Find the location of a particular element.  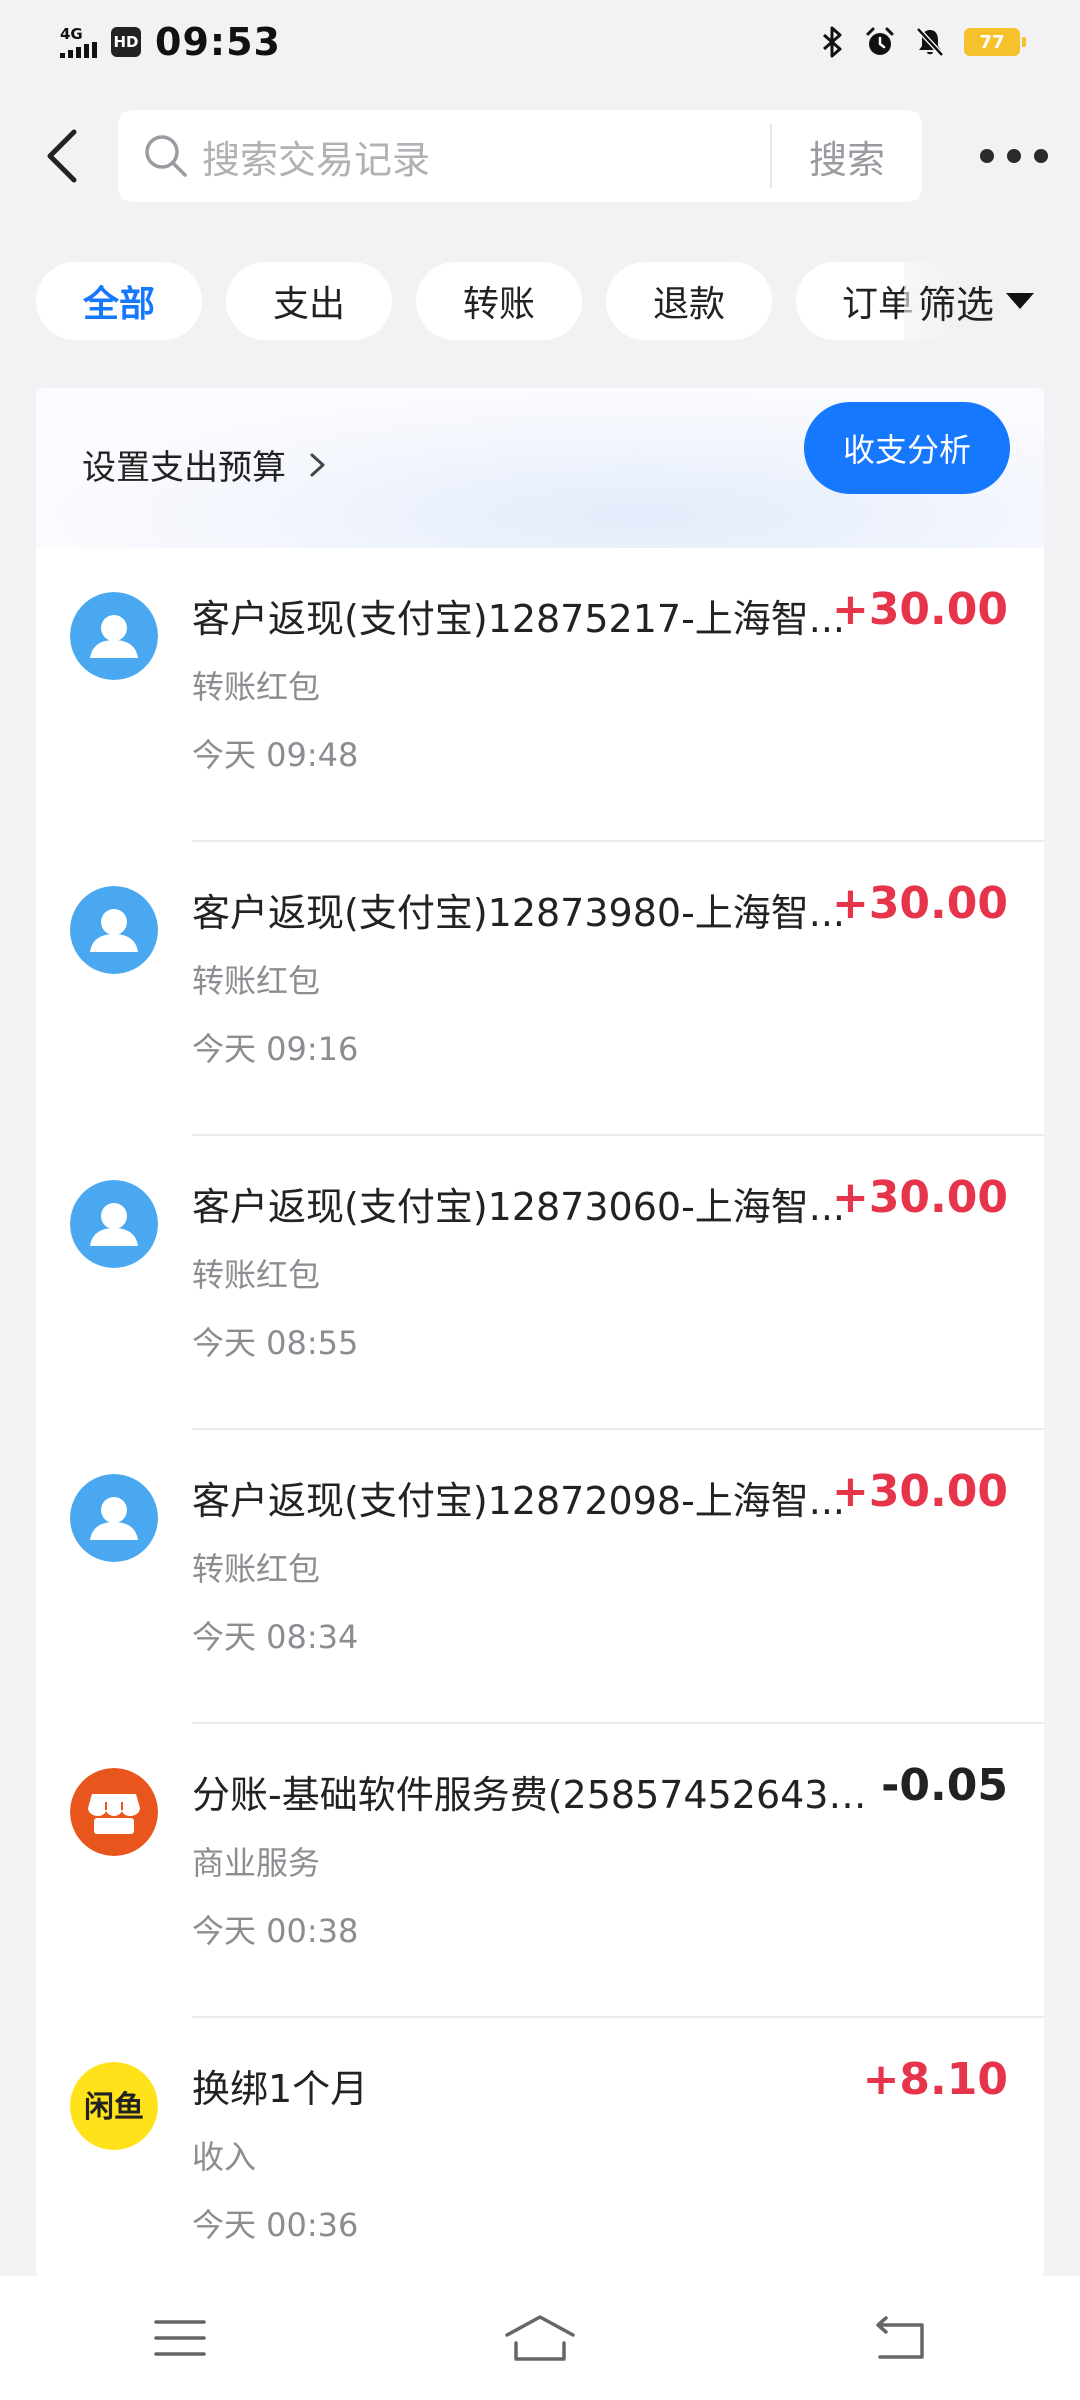

search-bar: 搜索交易记录 搜索 is located at coordinates (520, 156).